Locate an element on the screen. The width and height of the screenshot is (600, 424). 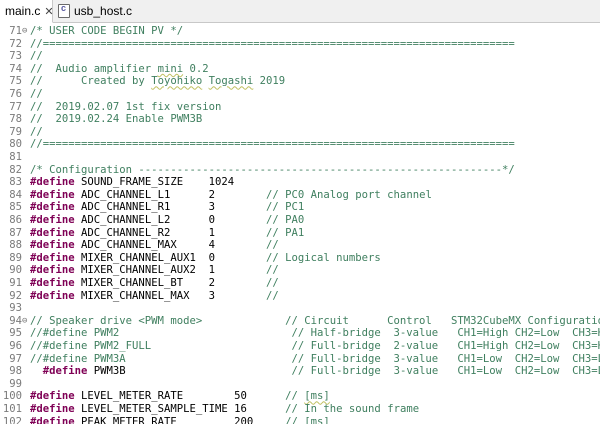
code-line: 77 // 2019.02.07 1st fix version is located at coordinates (300, 107).